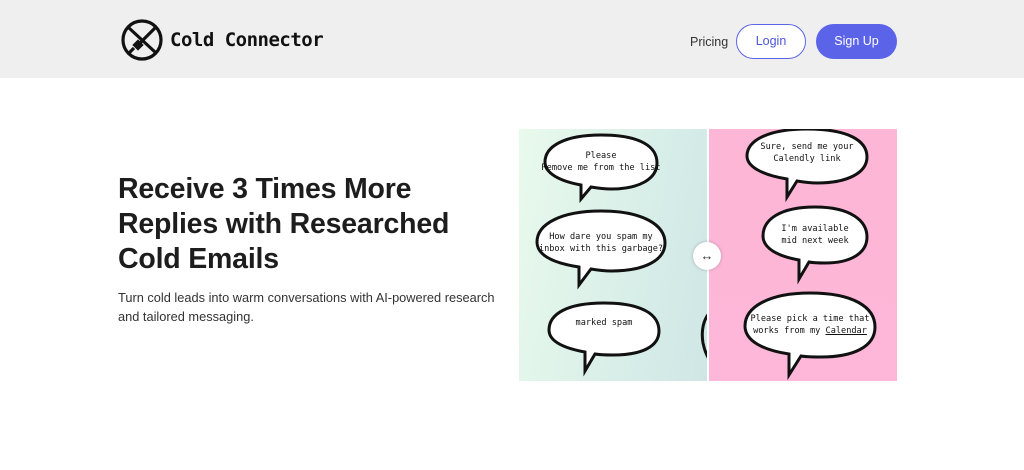  I want to click on speech-bubble: marked spam, so click(604, 338).